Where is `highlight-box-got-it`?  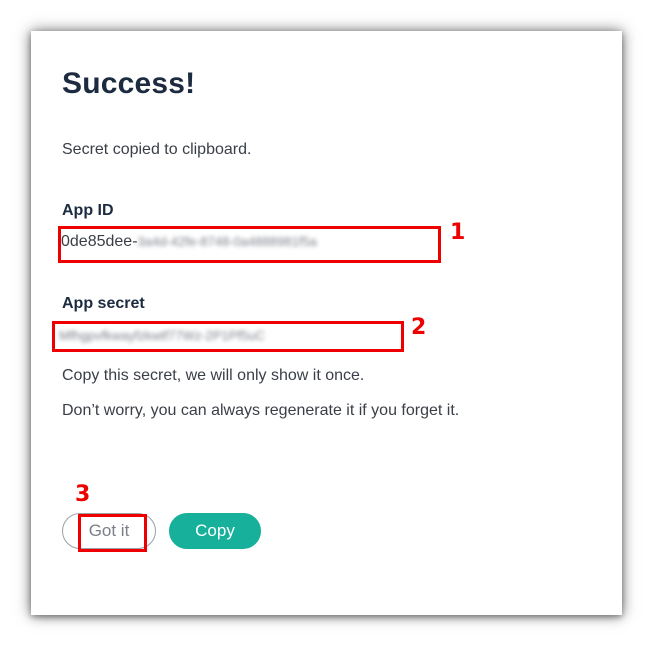 highlight-box-got-it is located at coordinates (112, 533).